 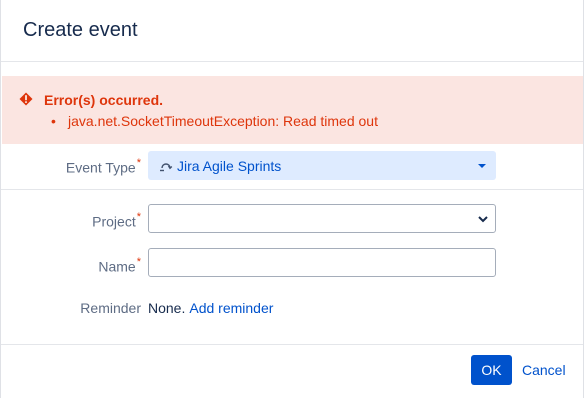 I want to click on name-label-text: Name, so click(x=117, y=266).